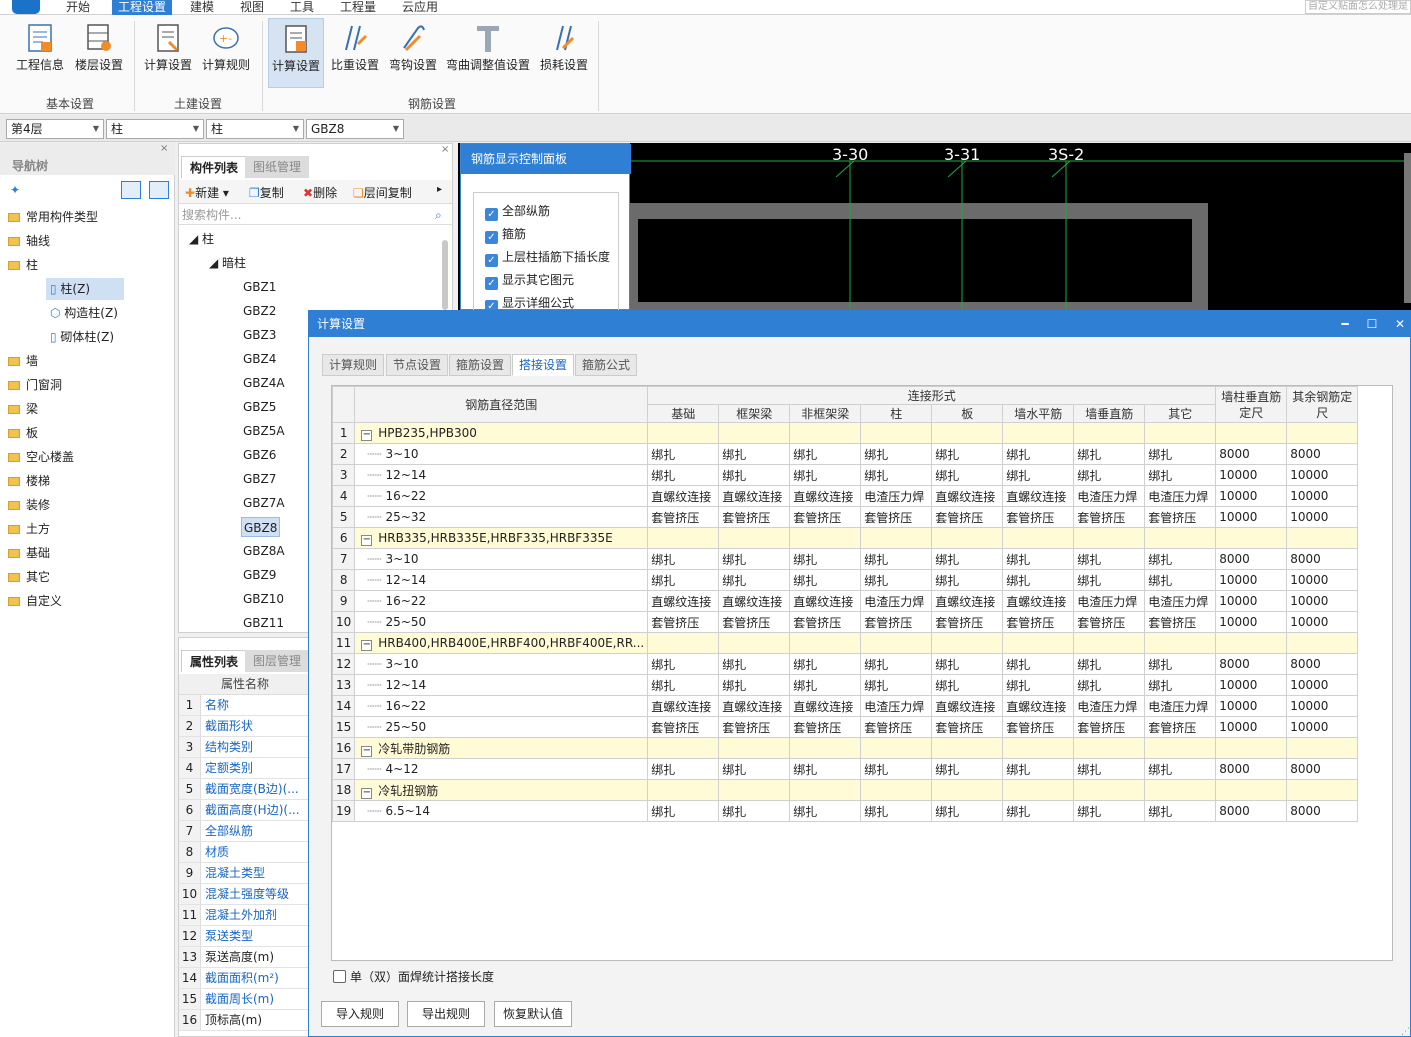 Image resolution: width=1411 pixels, height=1037 pixels. Describe the element at coordinates (35, 385) in the screenshot. I see `nav-item-openings: 门窗洞` at that location.